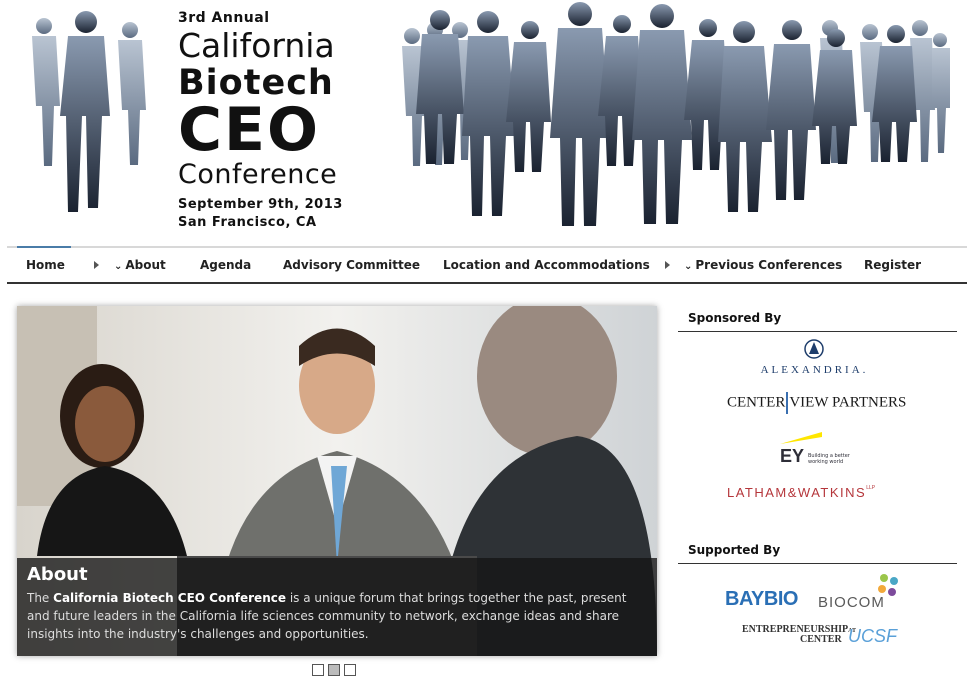 The width and height of the screenshot is (974, 680). What do you see at coordinates (769, 265) in the screenshot?
I see `nav-previous-conferences-label: Previous Conferences` at bounding box center [769, 265].